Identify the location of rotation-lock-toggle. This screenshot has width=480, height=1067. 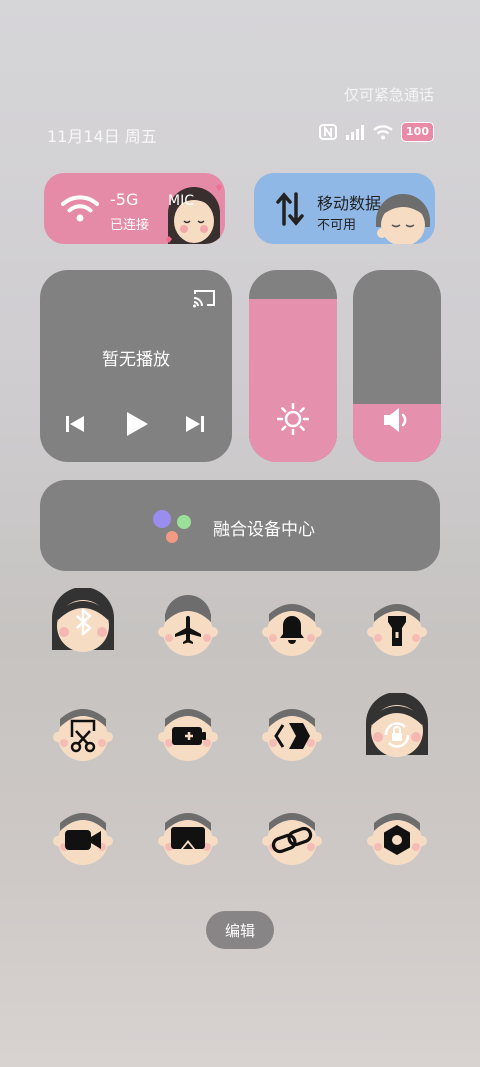
(397, 729).